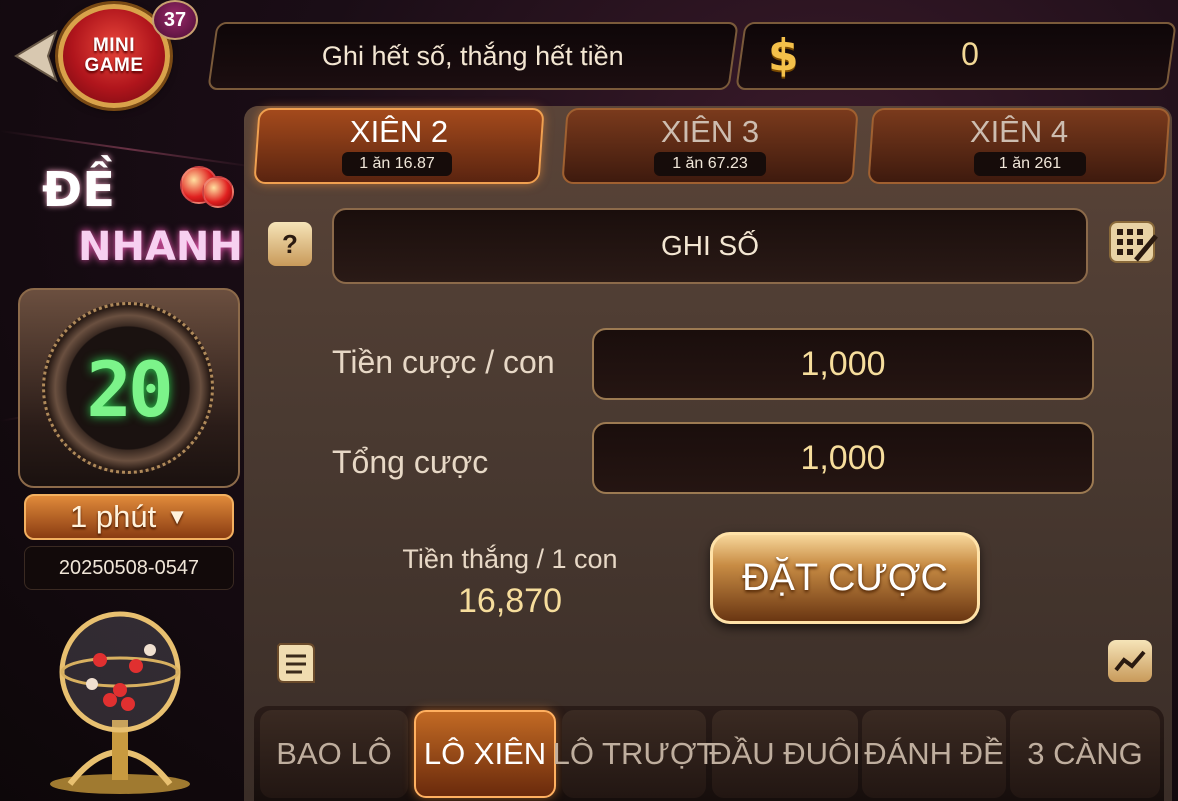 Image resolution: width=1178 pixels, height=801 pixels. I want to click on place-bet-button: ĐẶT CƯỢC, so click(845, 578).